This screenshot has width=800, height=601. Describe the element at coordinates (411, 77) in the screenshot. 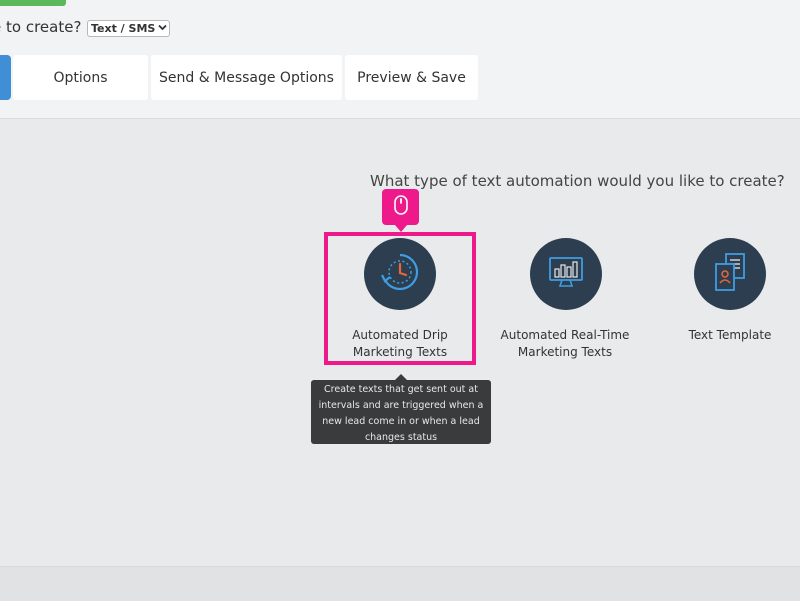

I see `tab-preview-save: Preview & Save` at that location.